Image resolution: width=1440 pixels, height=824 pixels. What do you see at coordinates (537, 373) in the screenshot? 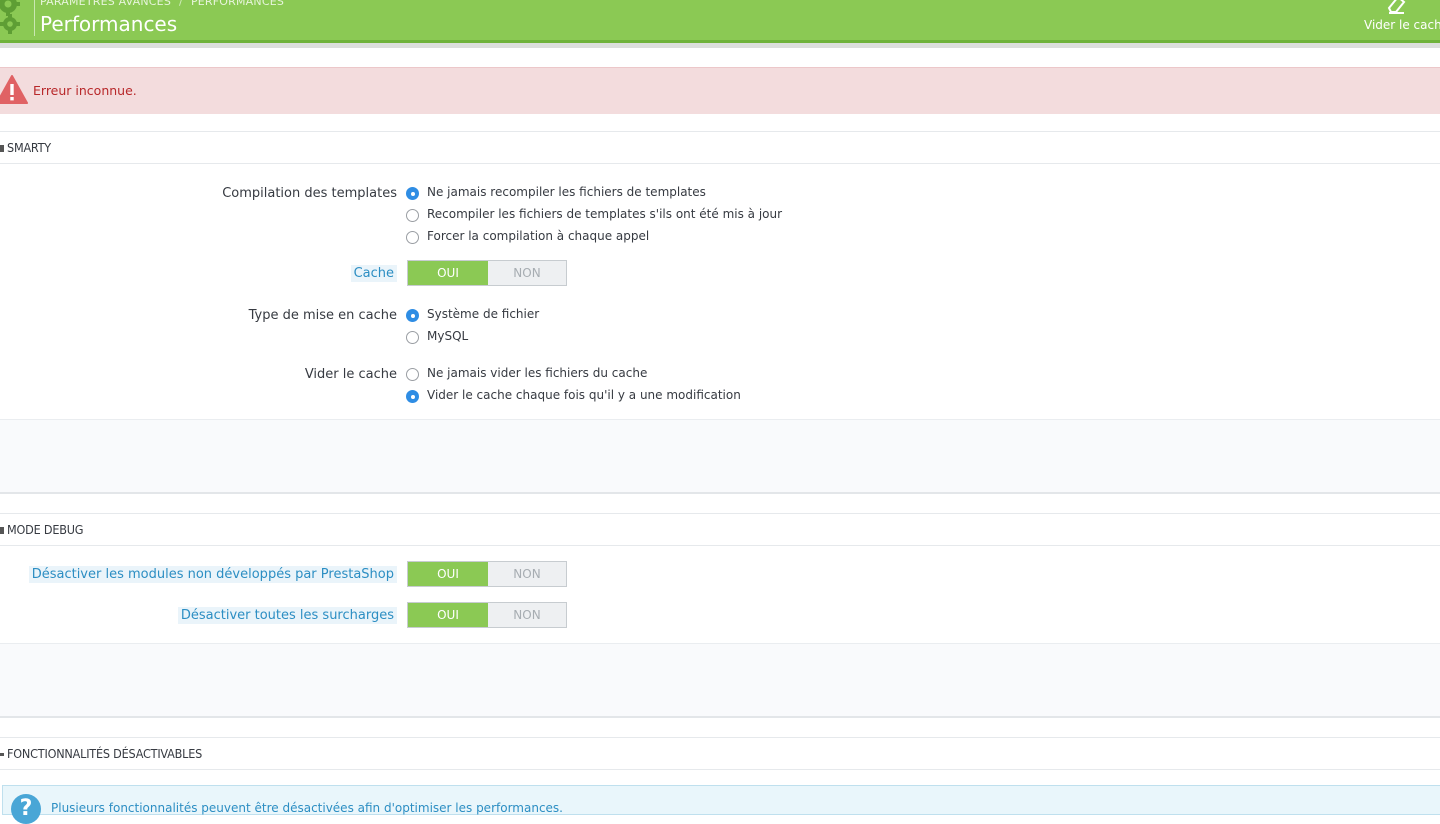
I see `radio-label: Ne jamais vider les fichiers du cache` at bounding box center [537, 373].